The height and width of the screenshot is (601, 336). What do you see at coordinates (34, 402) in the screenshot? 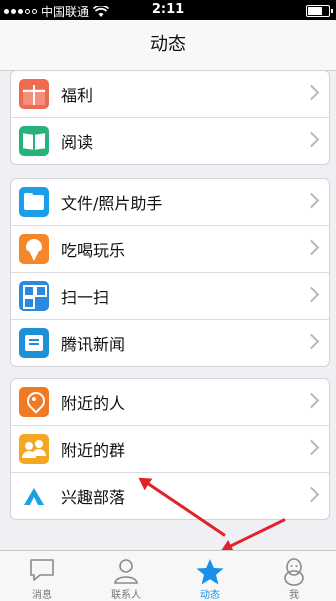
I see `location-pin-icon` at bounding box center [34, 402].